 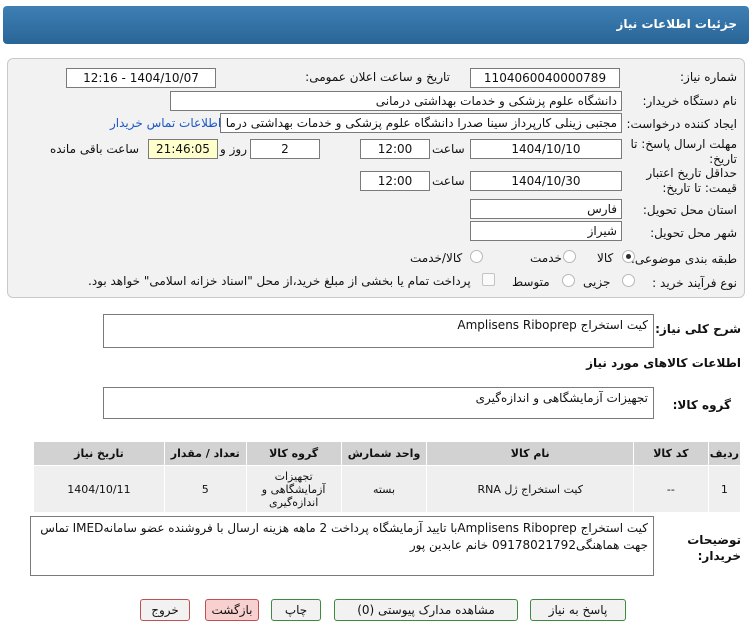 What do you see at coordinates (378, 403) in the screenshot?
I see `goods-group-field: تجهیزات آزمایشگاهی و اندازه‌گیری` at bounding box center [378, 403].